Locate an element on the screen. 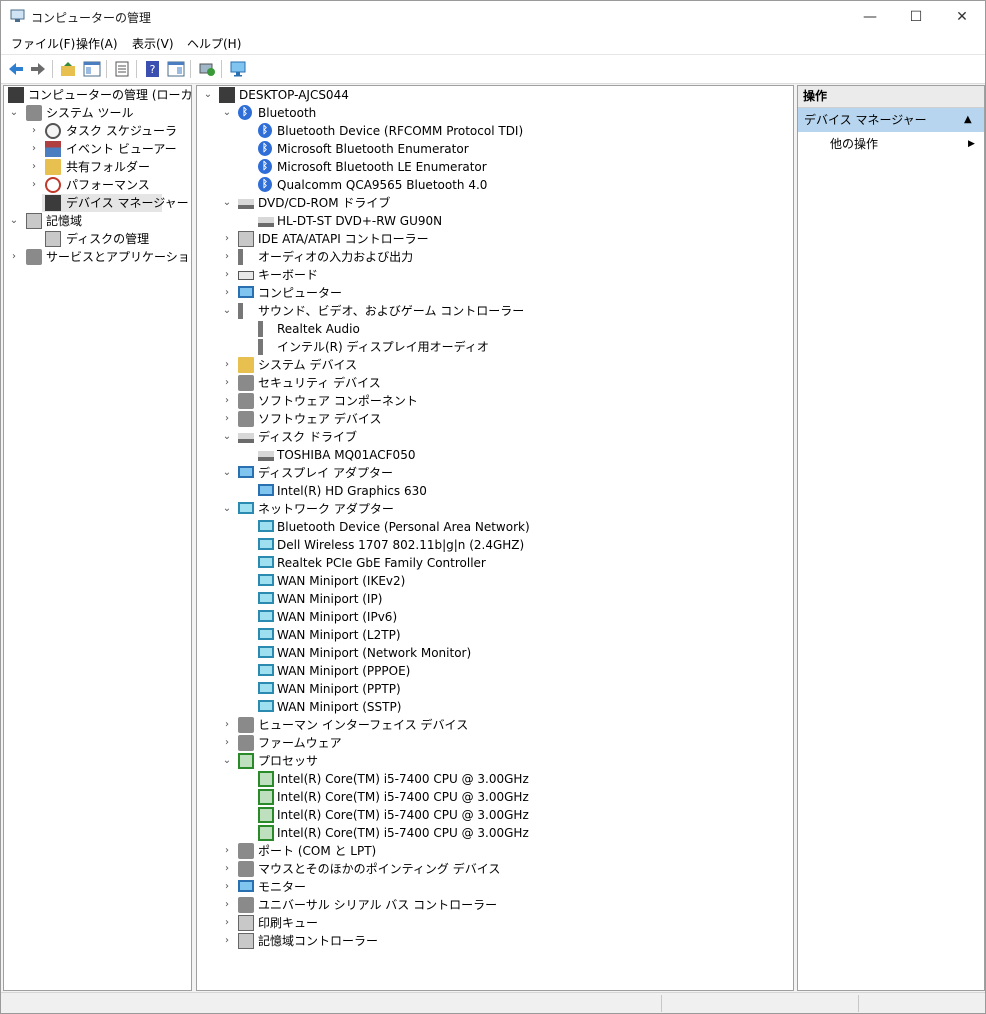 The height and width of the screenshot is (1014, 986). monitor-icon is located at coordinates (238, 69).